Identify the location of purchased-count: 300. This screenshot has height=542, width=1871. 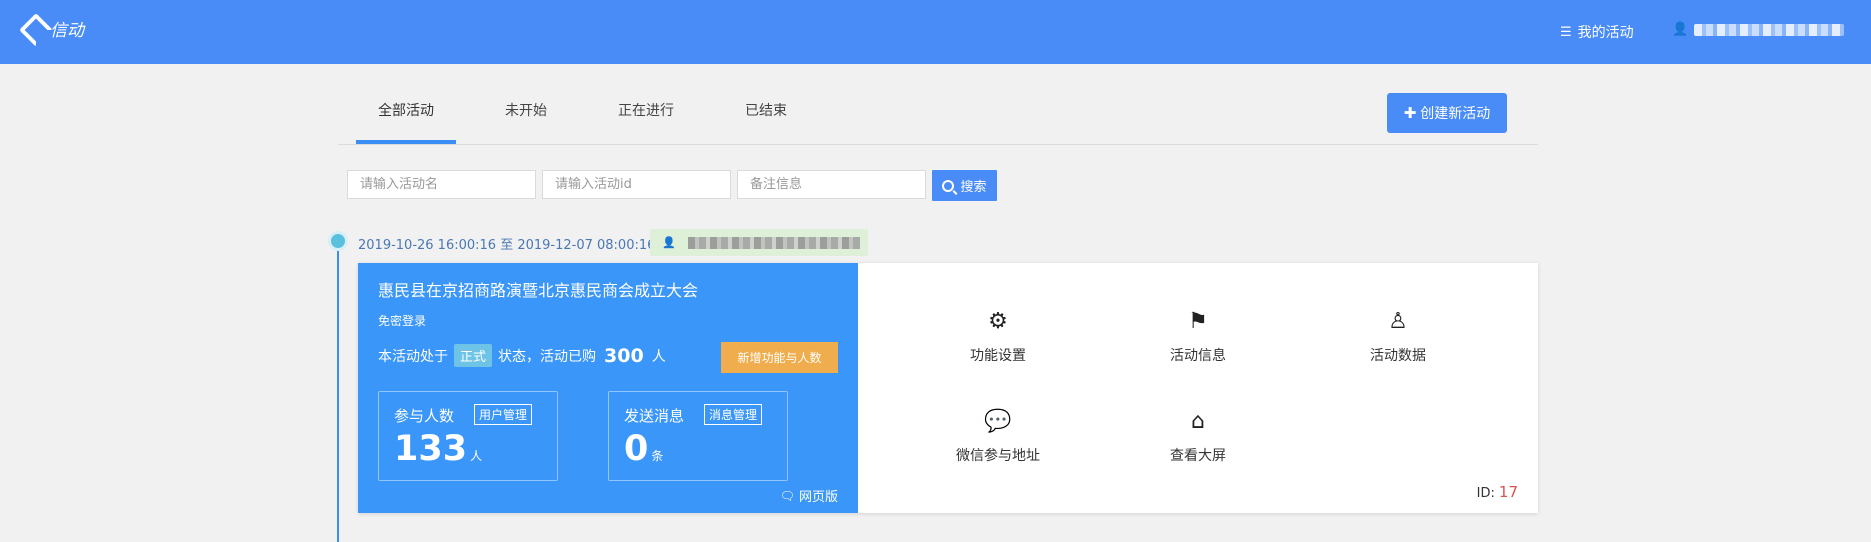
(624, 355).